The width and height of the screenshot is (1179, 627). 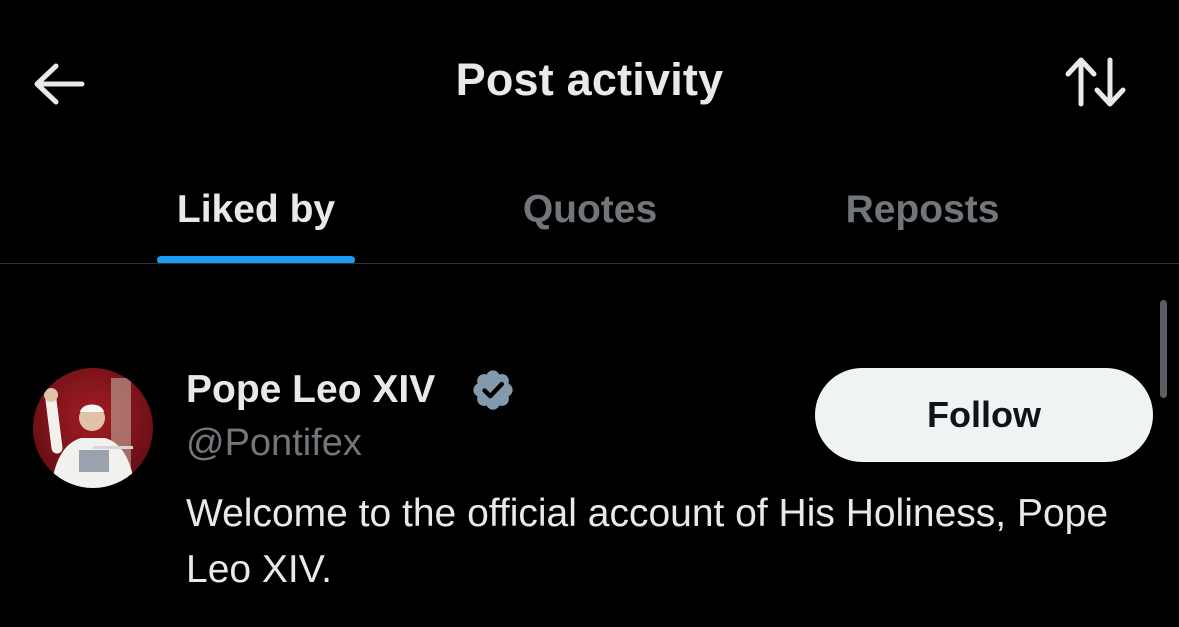 I want to click on user-display-name: Pope Leo XIV, so click(x=310, y=390).